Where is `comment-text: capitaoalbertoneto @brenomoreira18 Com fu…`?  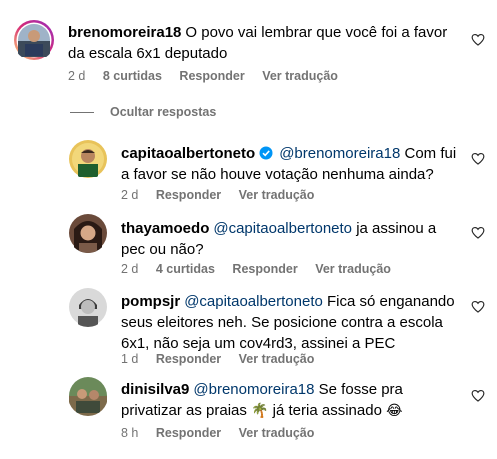 comment-text: capitaoalbertoneto @brenomoreira18 Com fu… is located at coordinates (291, 164).